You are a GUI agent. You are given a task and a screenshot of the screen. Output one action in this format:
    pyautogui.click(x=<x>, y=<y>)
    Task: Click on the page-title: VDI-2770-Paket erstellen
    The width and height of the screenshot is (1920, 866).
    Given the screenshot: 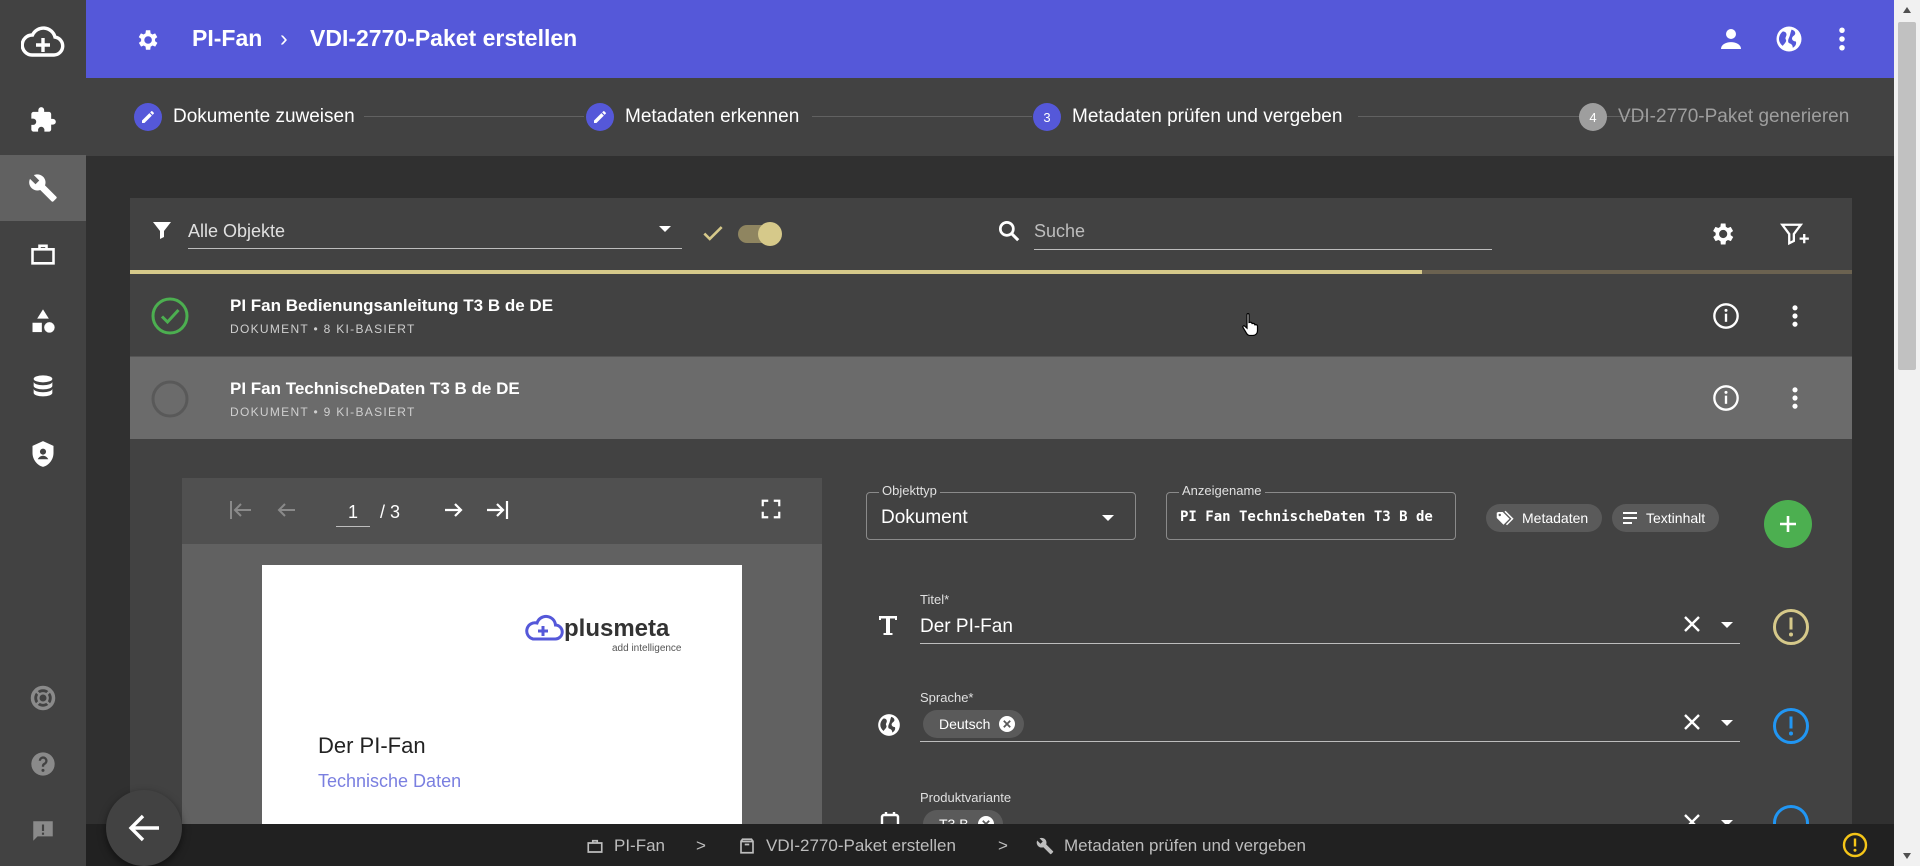 What is the action you would take?
    pyautogui.click(x=444, y=38)
    